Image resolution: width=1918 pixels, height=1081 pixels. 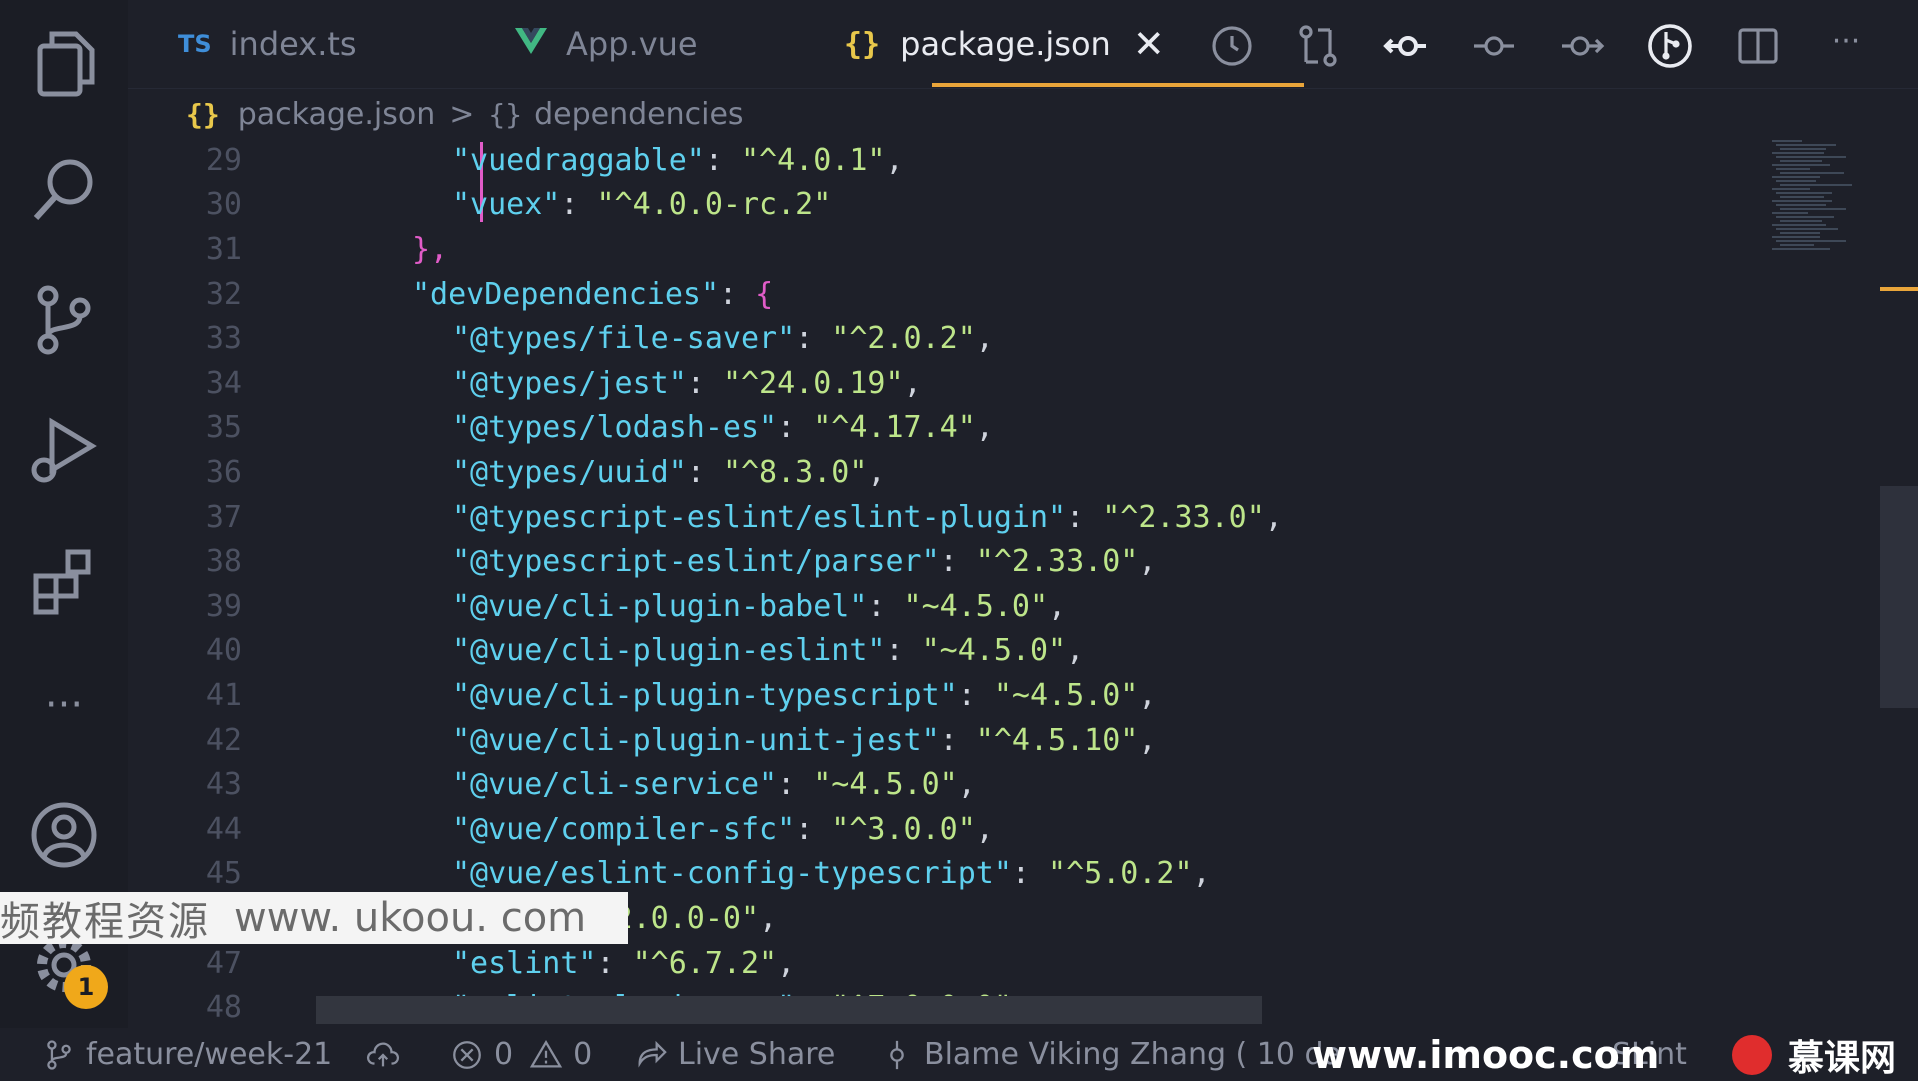 What do you see at coordinates (624, 829) in the screenshot?
I see `json-key: "@vue/compiler-sfc"` at bounding box center [624, 829].